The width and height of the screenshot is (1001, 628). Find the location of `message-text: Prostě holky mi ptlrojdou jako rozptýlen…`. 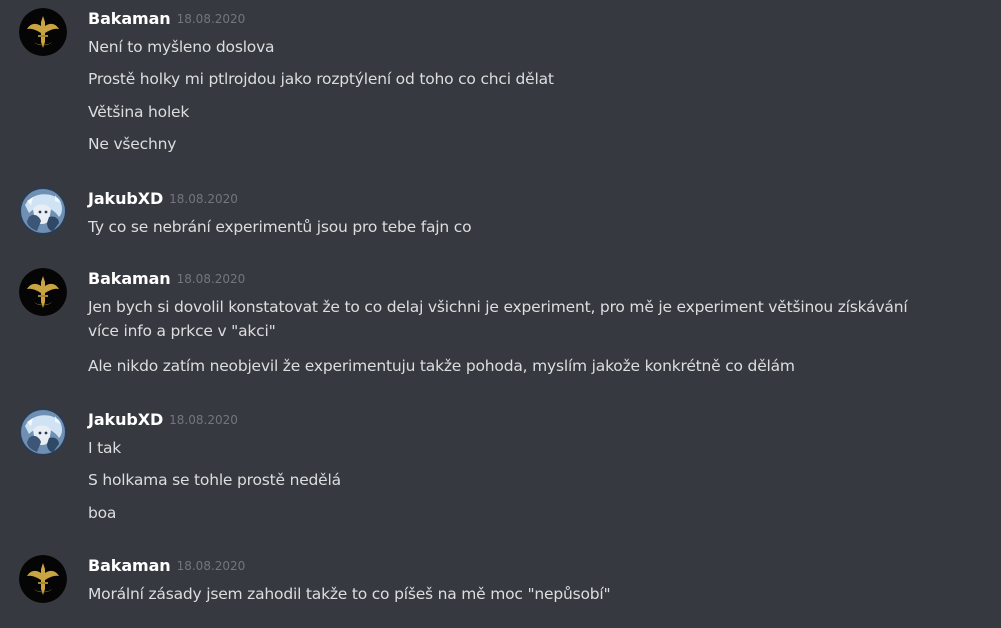

message-text: Prostě holky mi ptlrojdou jako rozptýlen… is located at coordinates (321, 79).